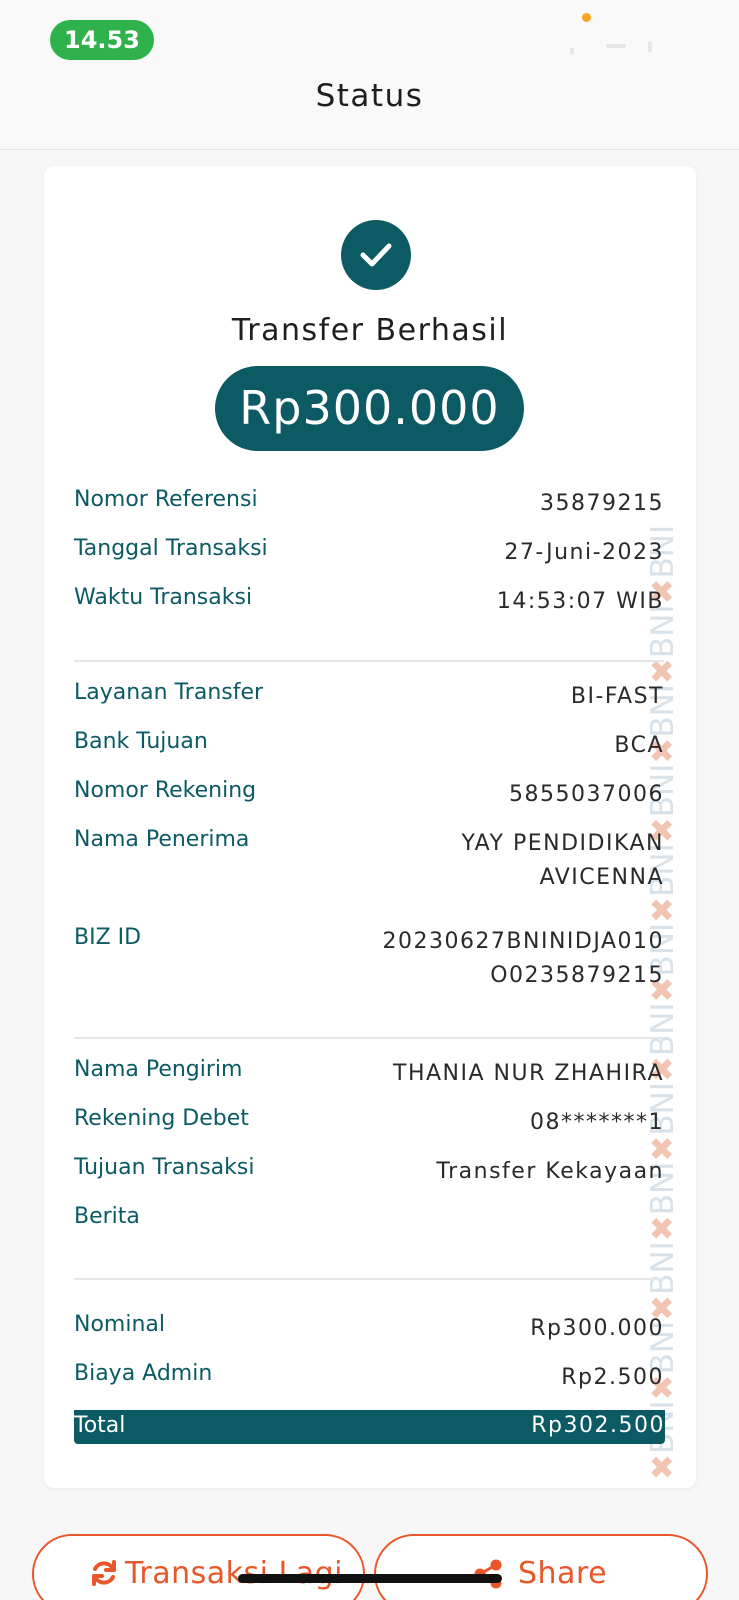  Describe the element at coordinates (612, 1377) in the screenshot. I see `detail-value: Rp2.500` at that location.